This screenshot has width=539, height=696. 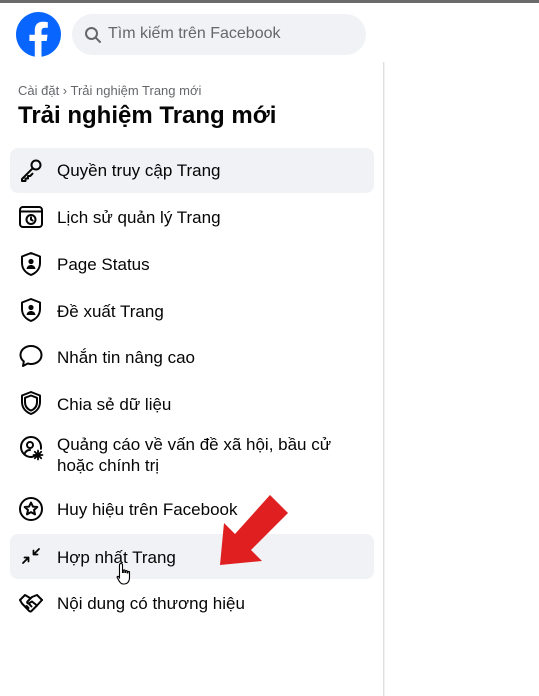 I want to click on menu-item-label: Đề xuất Trang, so click(x=110, y=311).